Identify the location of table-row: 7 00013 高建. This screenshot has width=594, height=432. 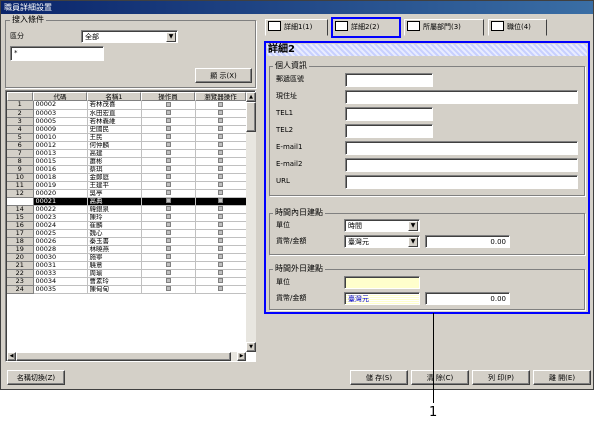
(127, 153).